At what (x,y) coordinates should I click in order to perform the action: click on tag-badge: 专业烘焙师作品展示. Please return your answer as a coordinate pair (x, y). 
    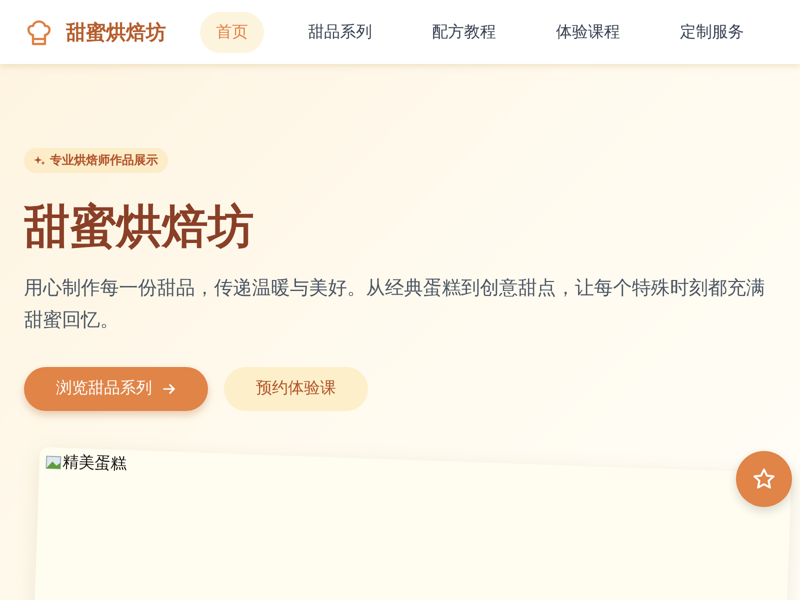
    Looking at the image, I should click on (96, 160).